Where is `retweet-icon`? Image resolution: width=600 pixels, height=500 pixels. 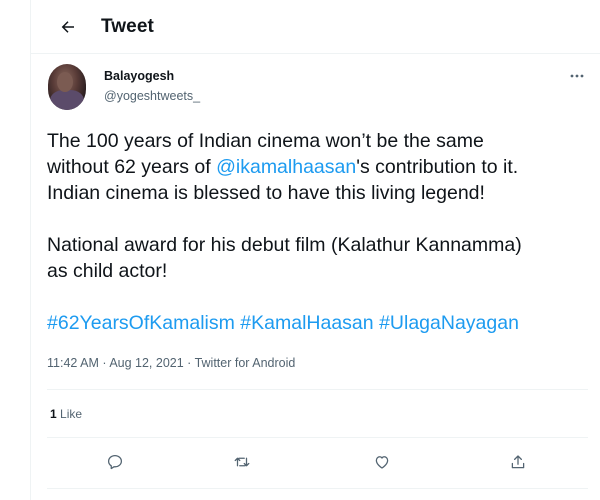 retweet-icon is located at coordinates (242, 462).